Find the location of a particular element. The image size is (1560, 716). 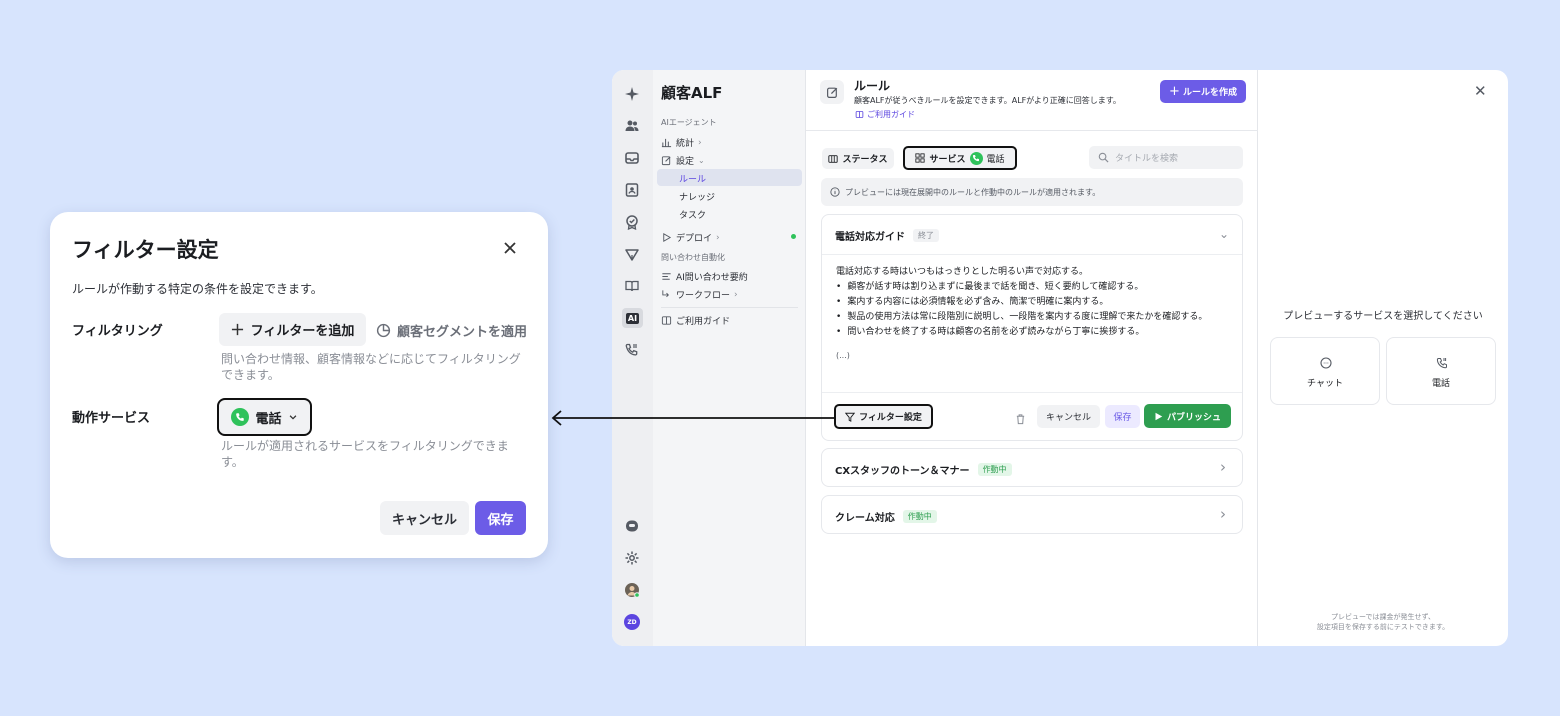

list-item: • 顧客が話す時は割り込まずに最後まで話を聞き、短く要約して確認する。 is located at coordinates (990, 287).